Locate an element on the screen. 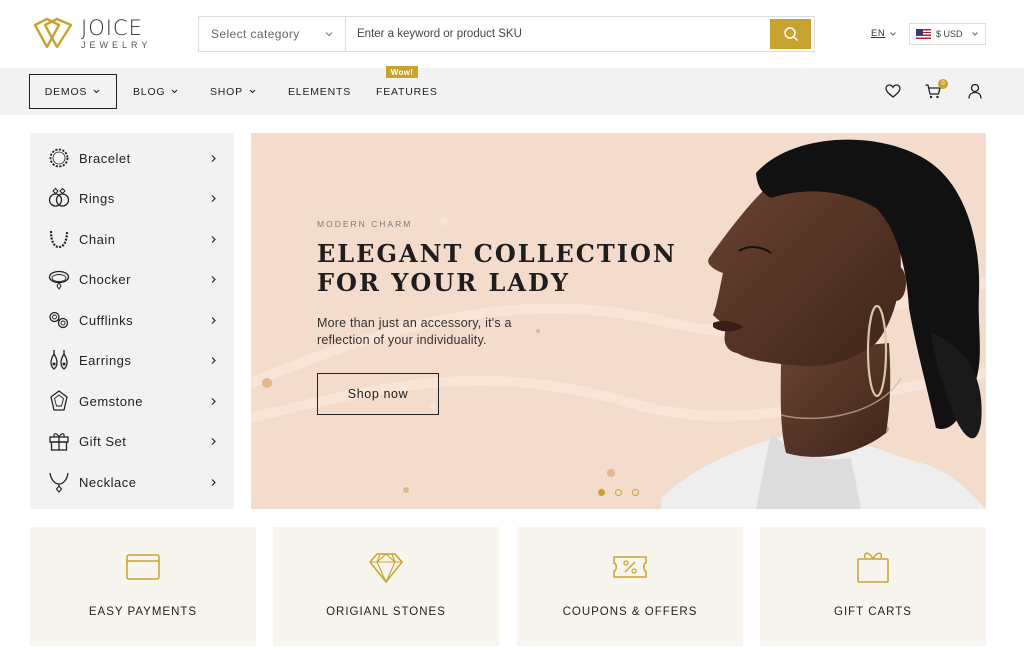 This screenshot has height=664, width=1024. nav-item-elements: ELEMENTS is located at coordinates (319, 91).